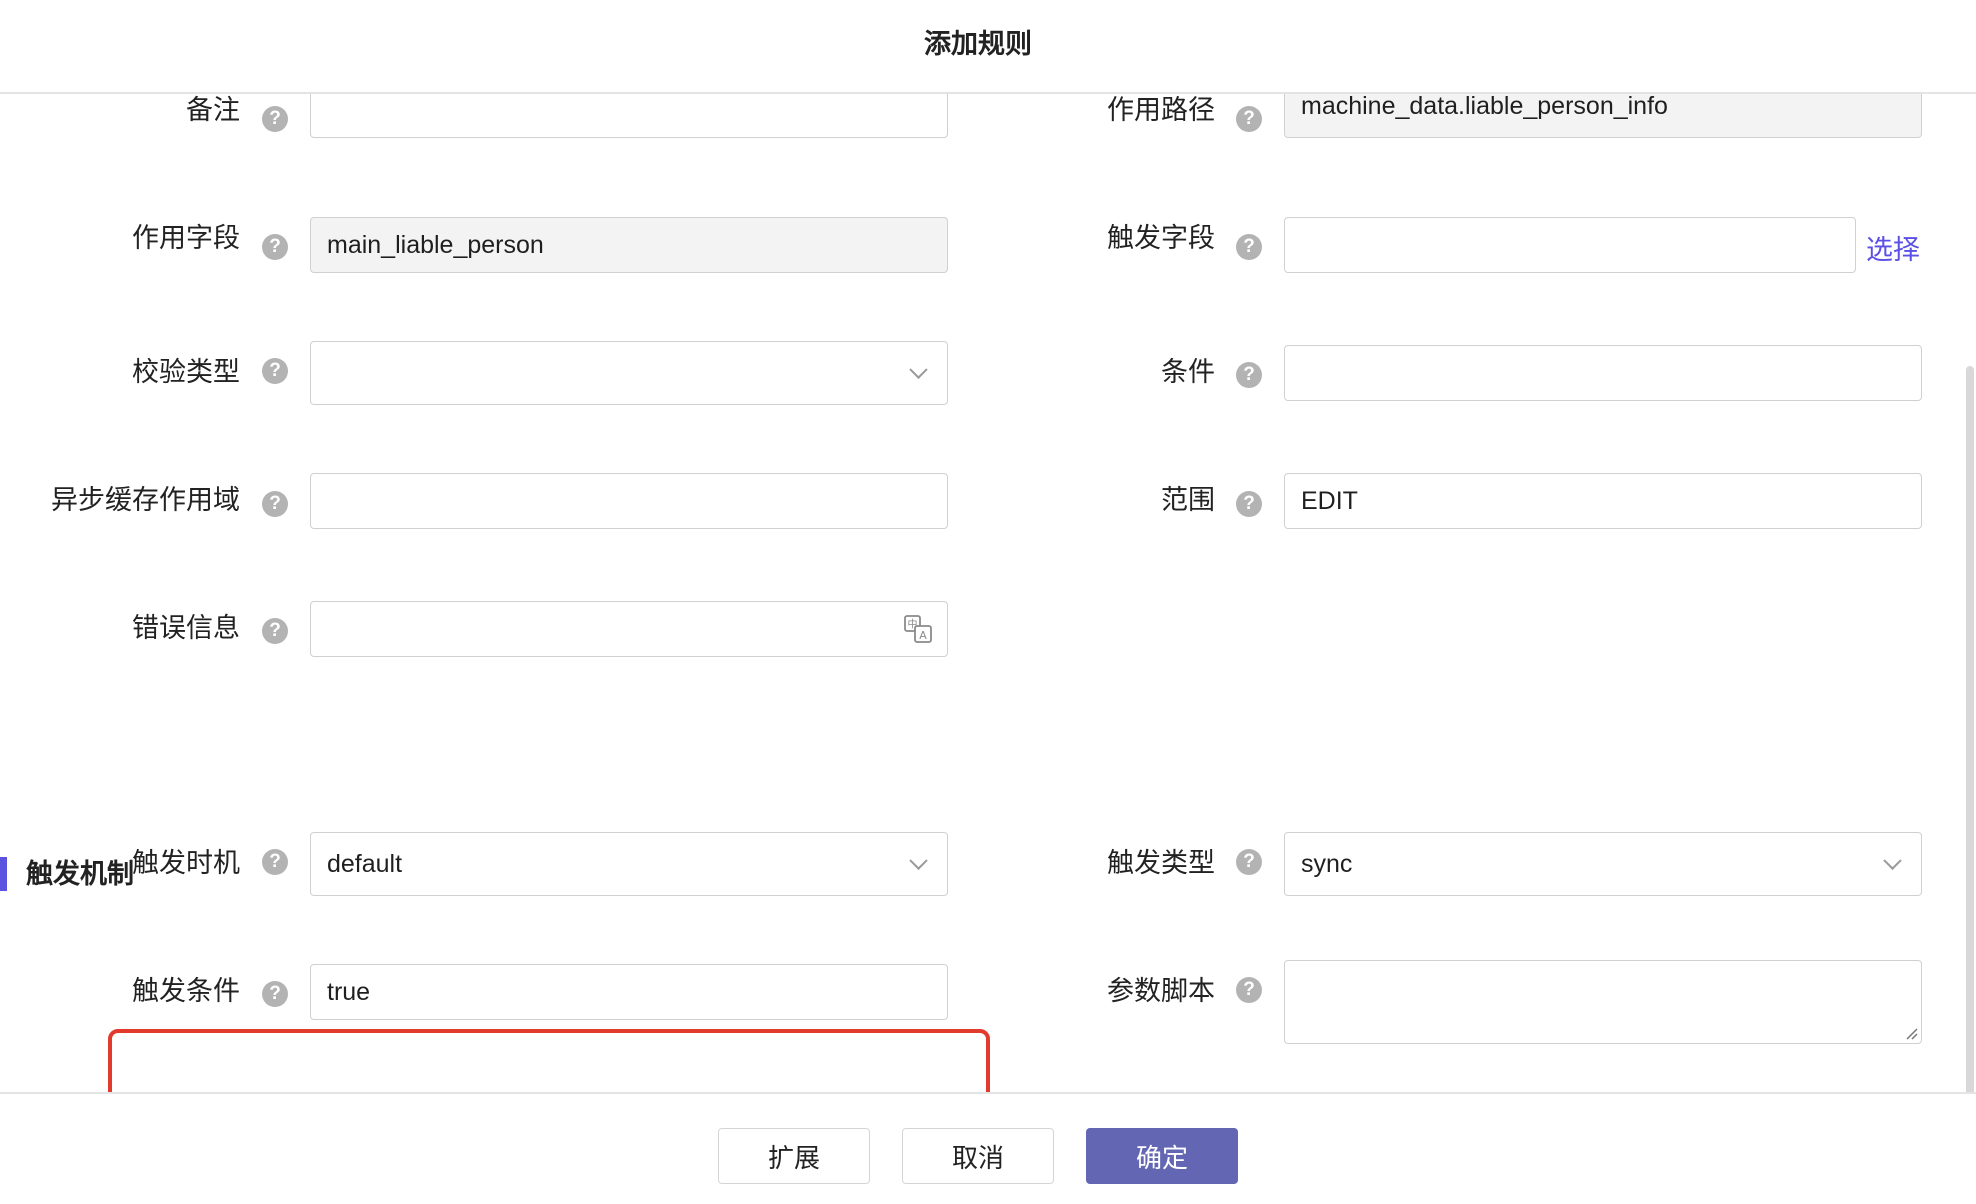  Describe the element at coordinates (1161, 238) in the screenshot. I see `trigger-field-label: 触发字段` at that location.